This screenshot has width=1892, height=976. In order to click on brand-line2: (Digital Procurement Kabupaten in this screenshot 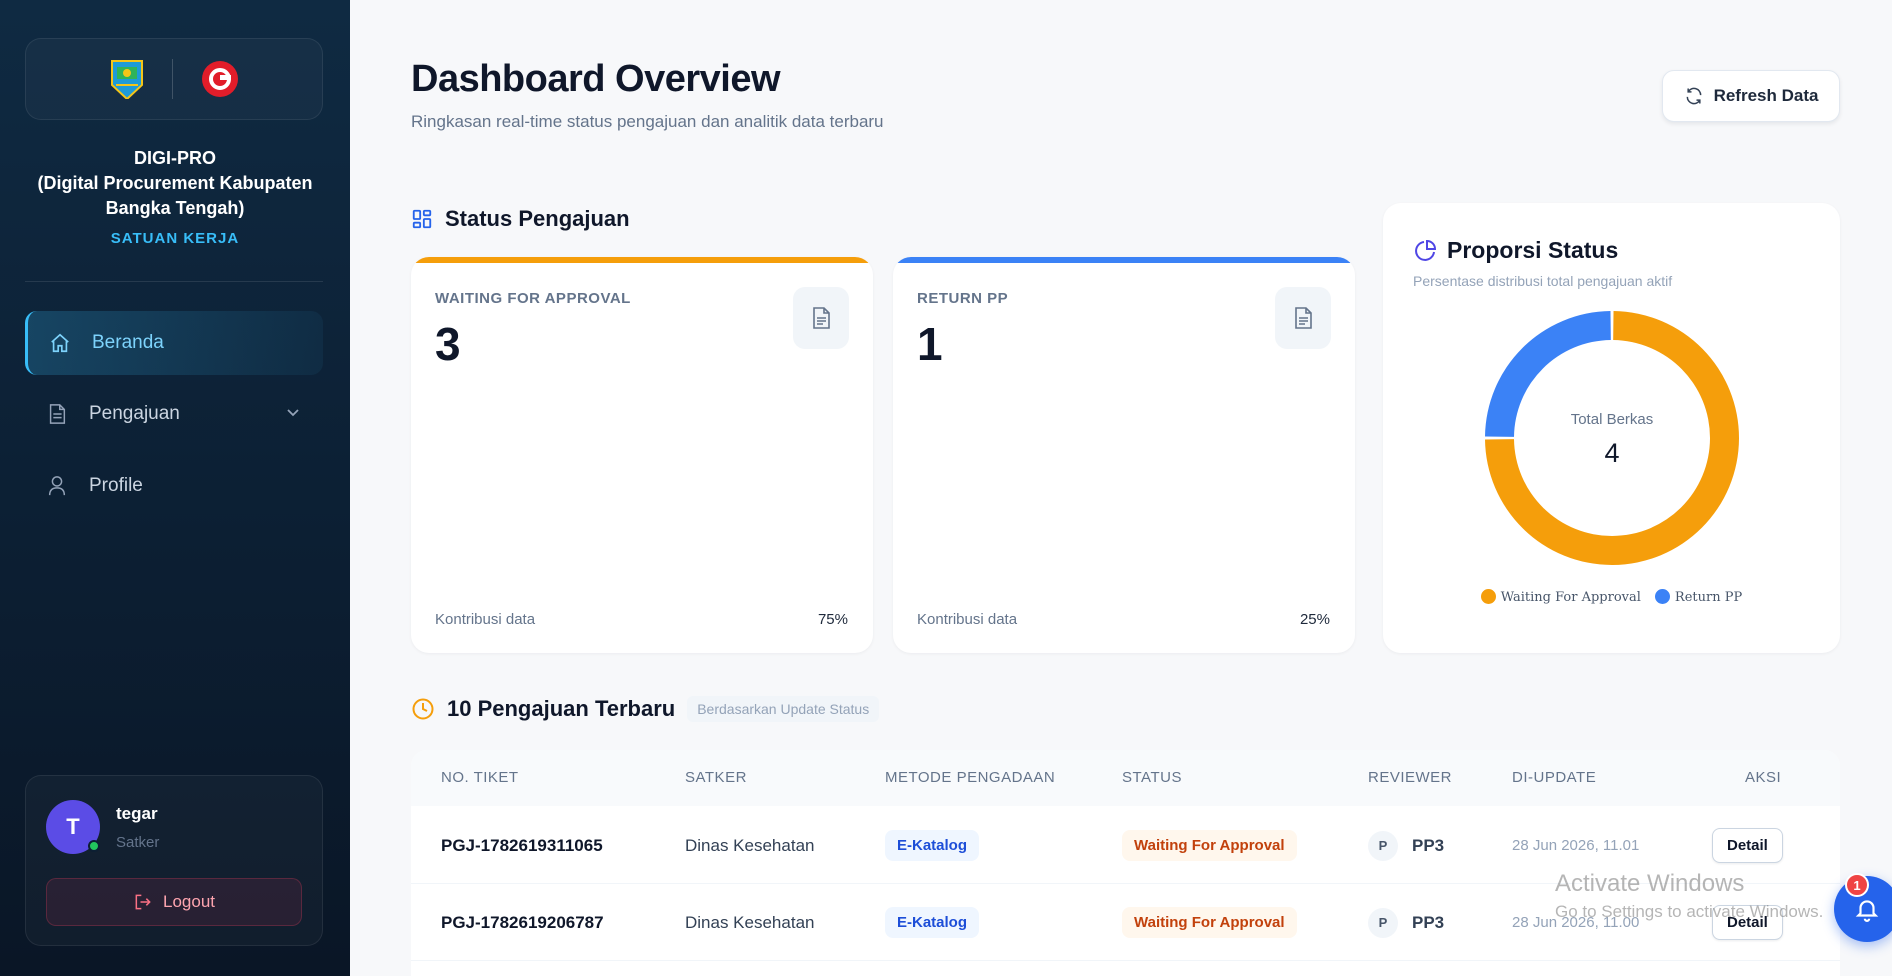, I will do `click(175, 183)`.